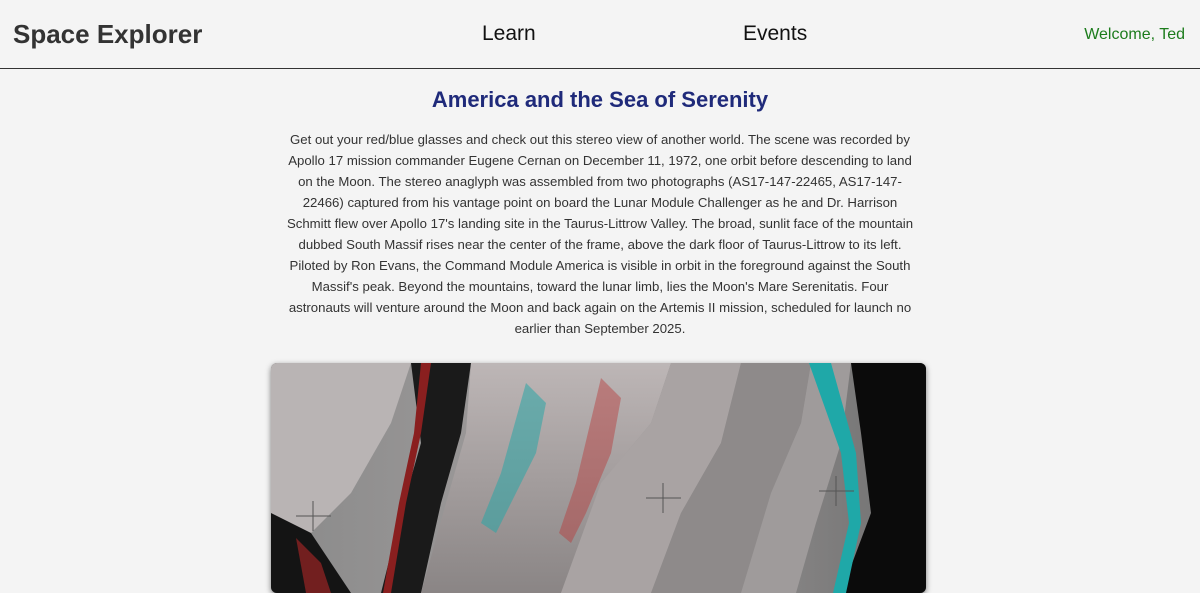 Image resolution: width=1200 pixels, height=593 pixels. Describe the element at coordinates (775, 34) in the screenshot. I see `nav-link-events: Events` at that location.